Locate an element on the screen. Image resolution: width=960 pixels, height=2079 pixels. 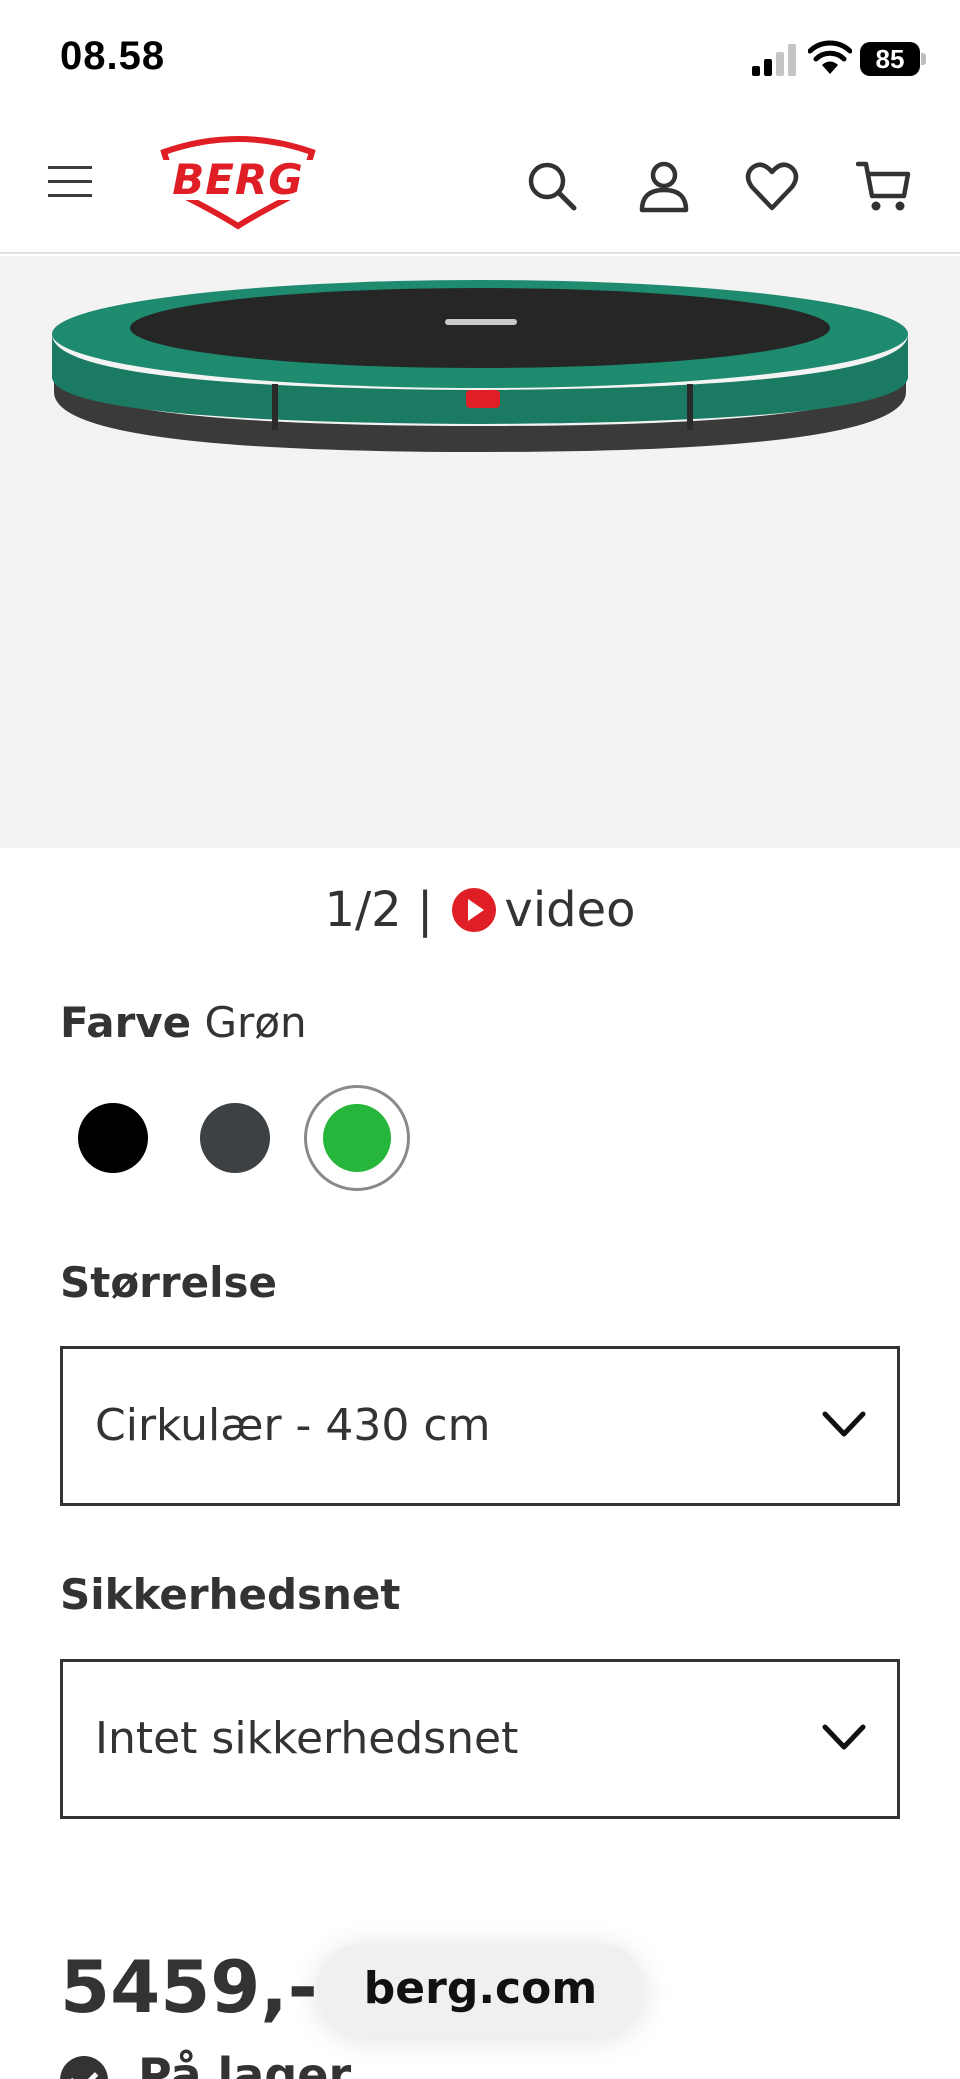
check-icon is located at coordinates (84, 2067).